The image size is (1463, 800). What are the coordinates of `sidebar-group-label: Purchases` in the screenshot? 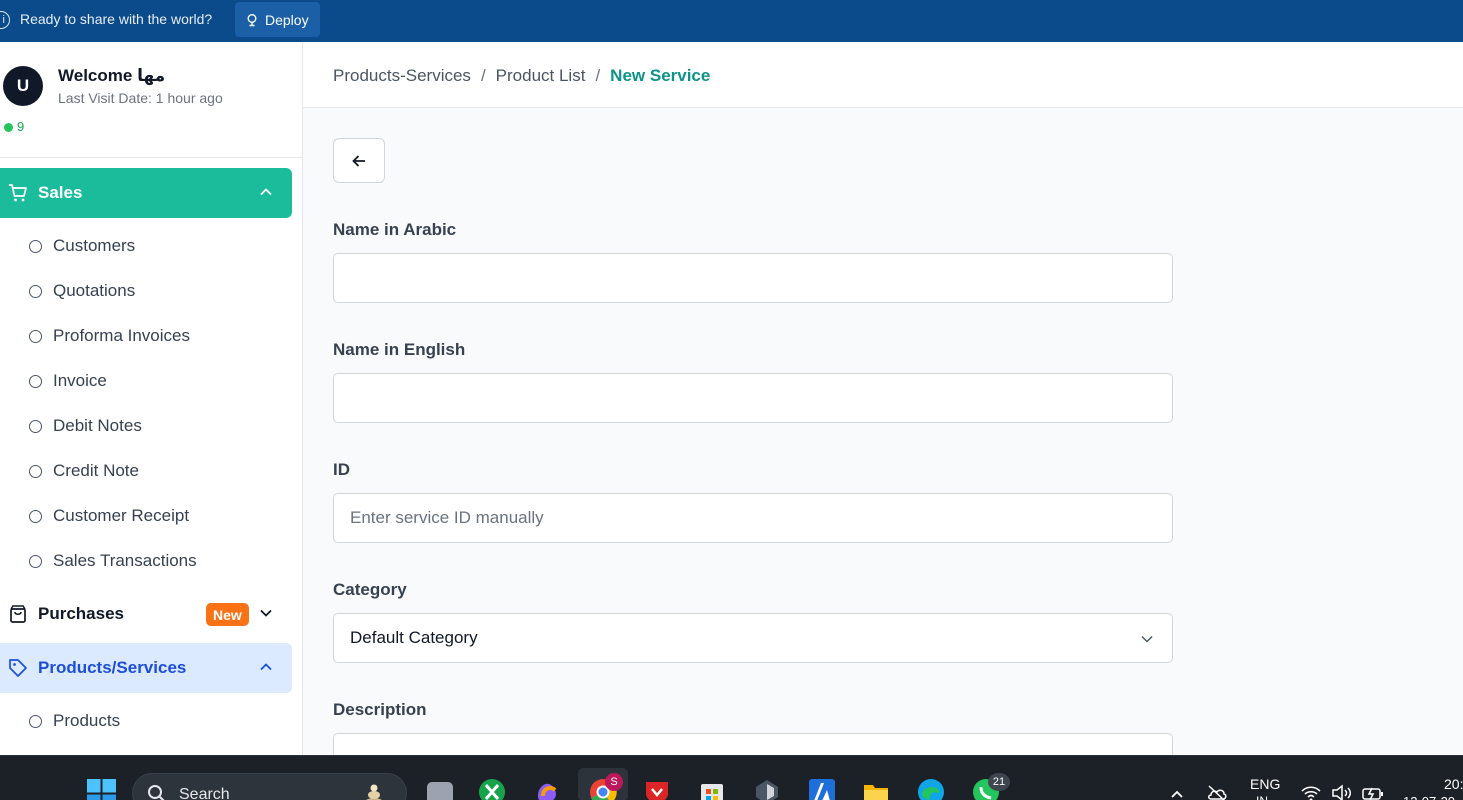 It's located at (81, 613).